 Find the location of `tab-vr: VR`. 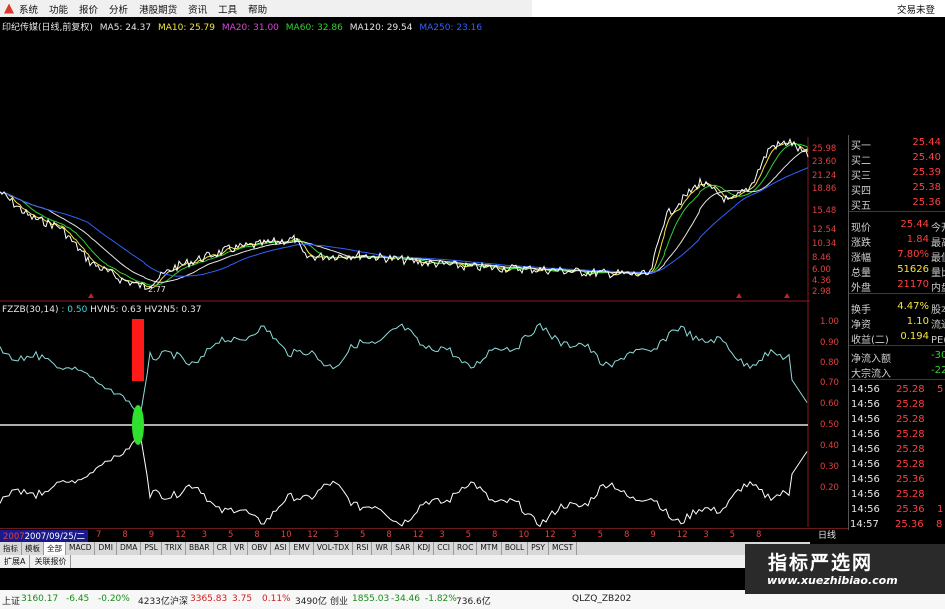

tab-vr: VR is located at coordinates (240, 548).